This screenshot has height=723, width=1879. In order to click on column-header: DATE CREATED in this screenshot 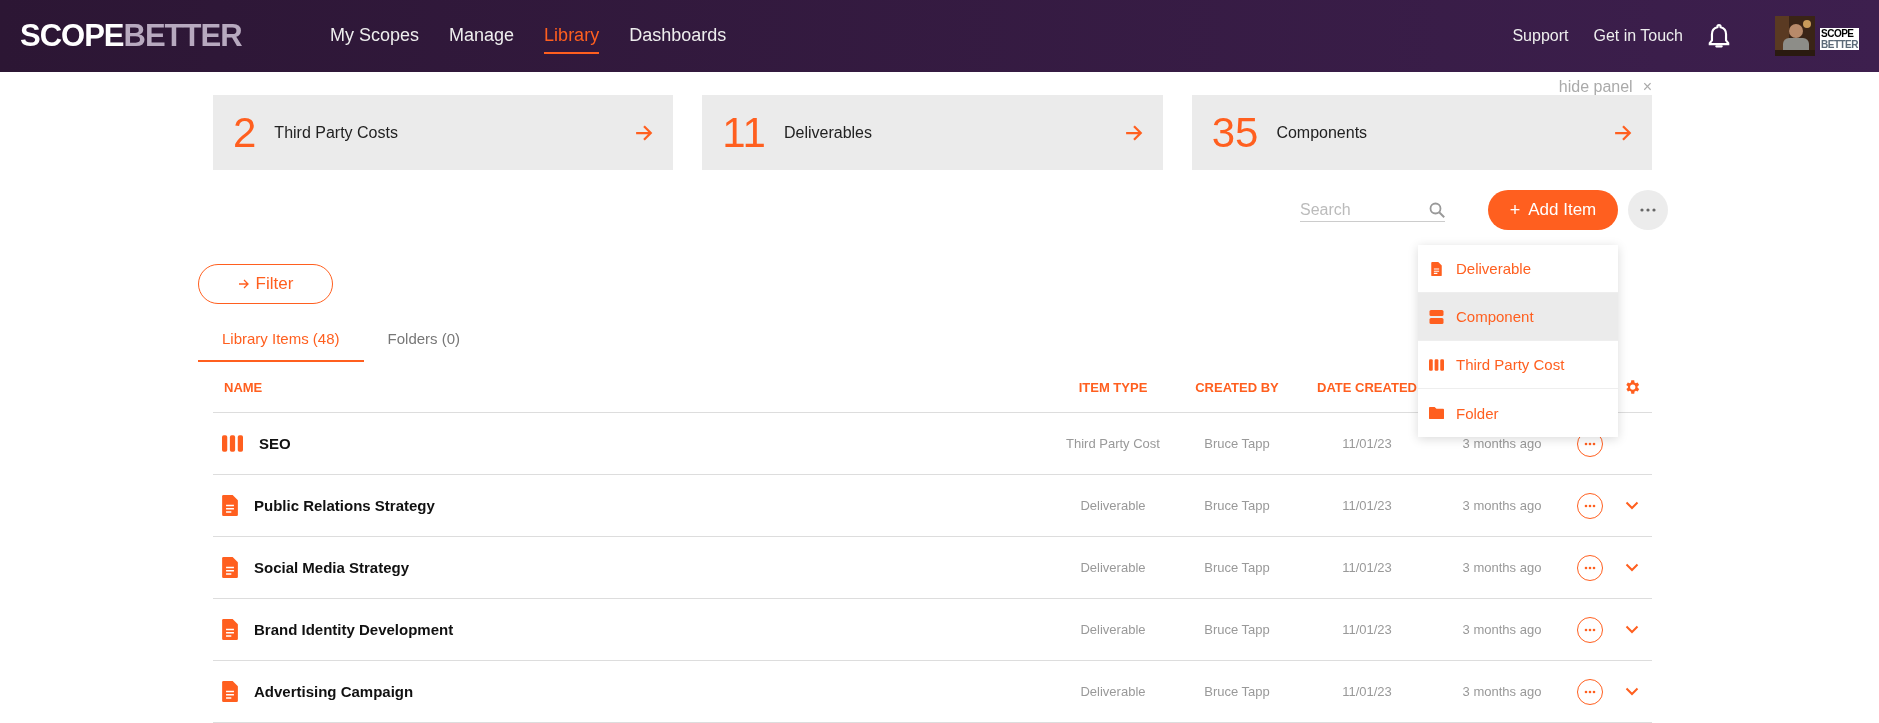, I will do `click(1367, 387)`.